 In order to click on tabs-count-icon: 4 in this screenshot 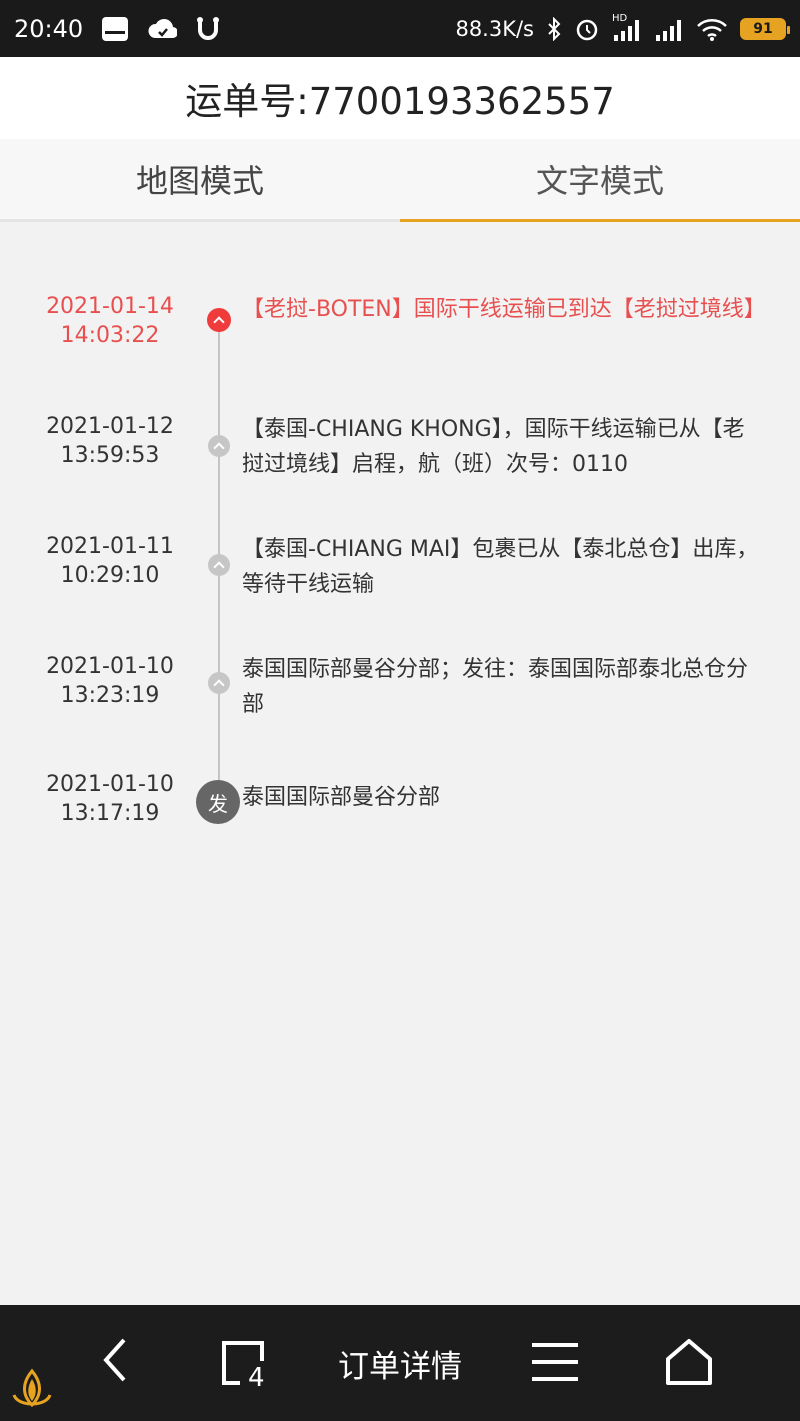, I will do `click(245, 1365)`.